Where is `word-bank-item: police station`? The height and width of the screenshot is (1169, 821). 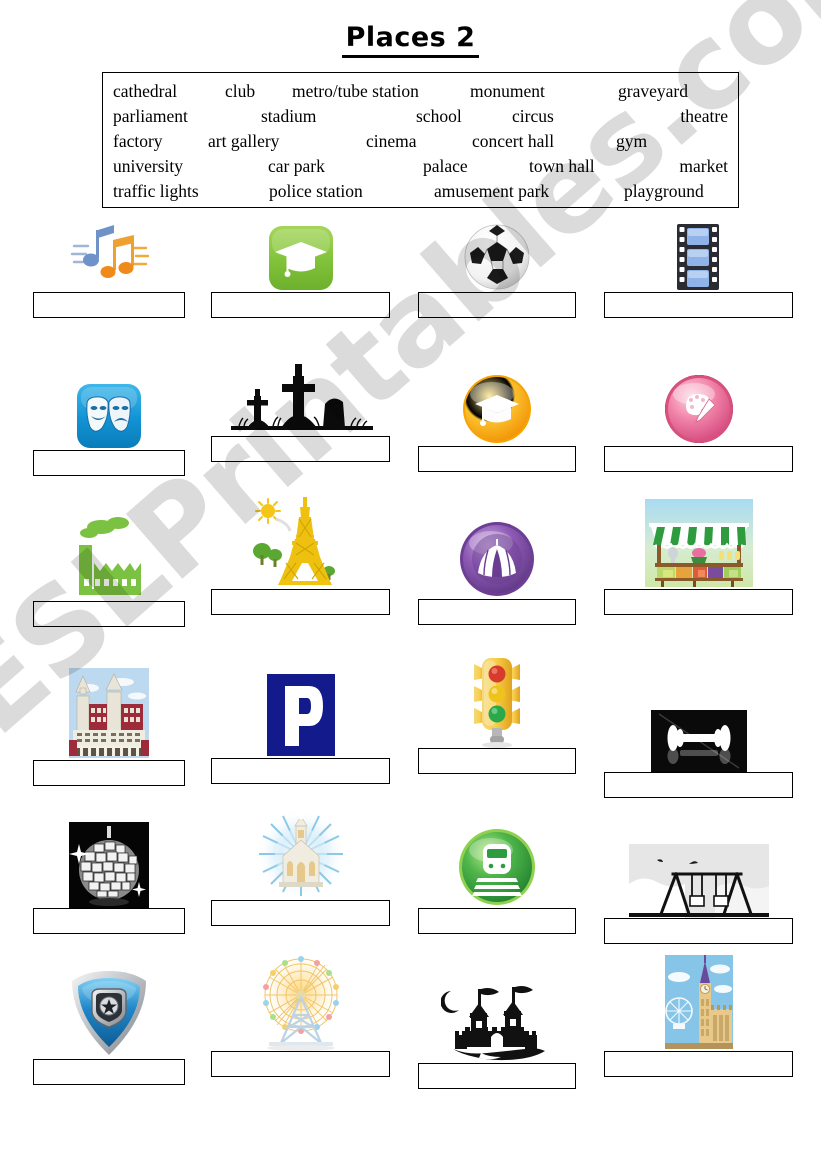 word-bank-item: police station is located at coordinates (316, 191).